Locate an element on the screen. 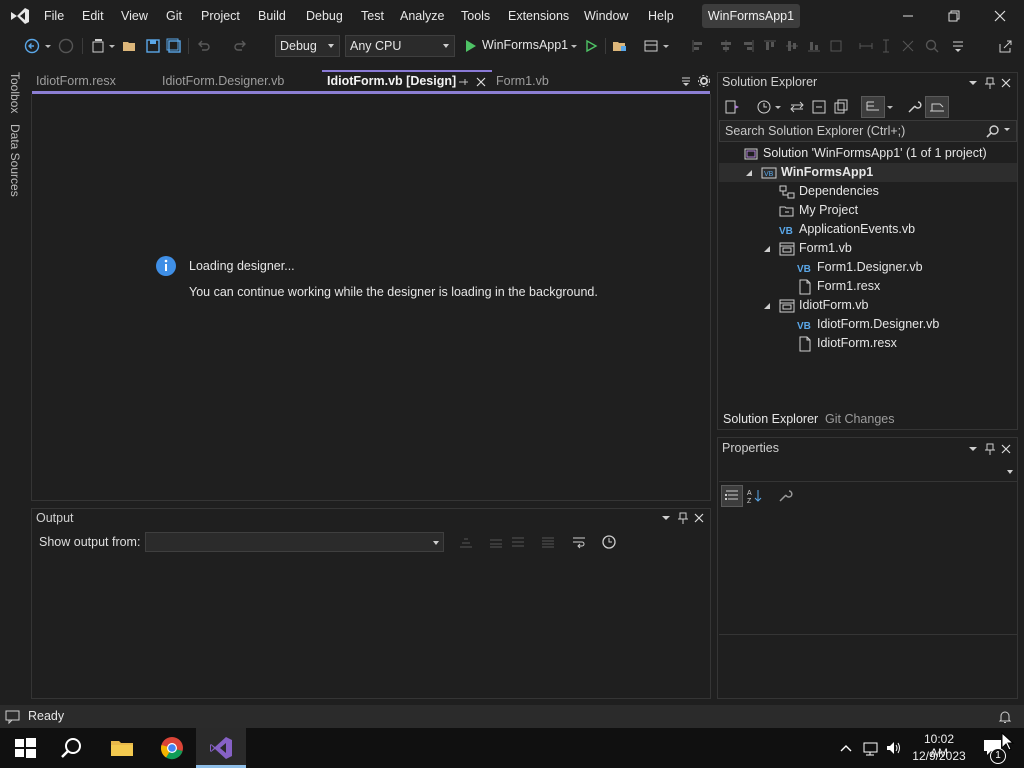  pending-changes-filter-icon is located at coordinates (764, 107).